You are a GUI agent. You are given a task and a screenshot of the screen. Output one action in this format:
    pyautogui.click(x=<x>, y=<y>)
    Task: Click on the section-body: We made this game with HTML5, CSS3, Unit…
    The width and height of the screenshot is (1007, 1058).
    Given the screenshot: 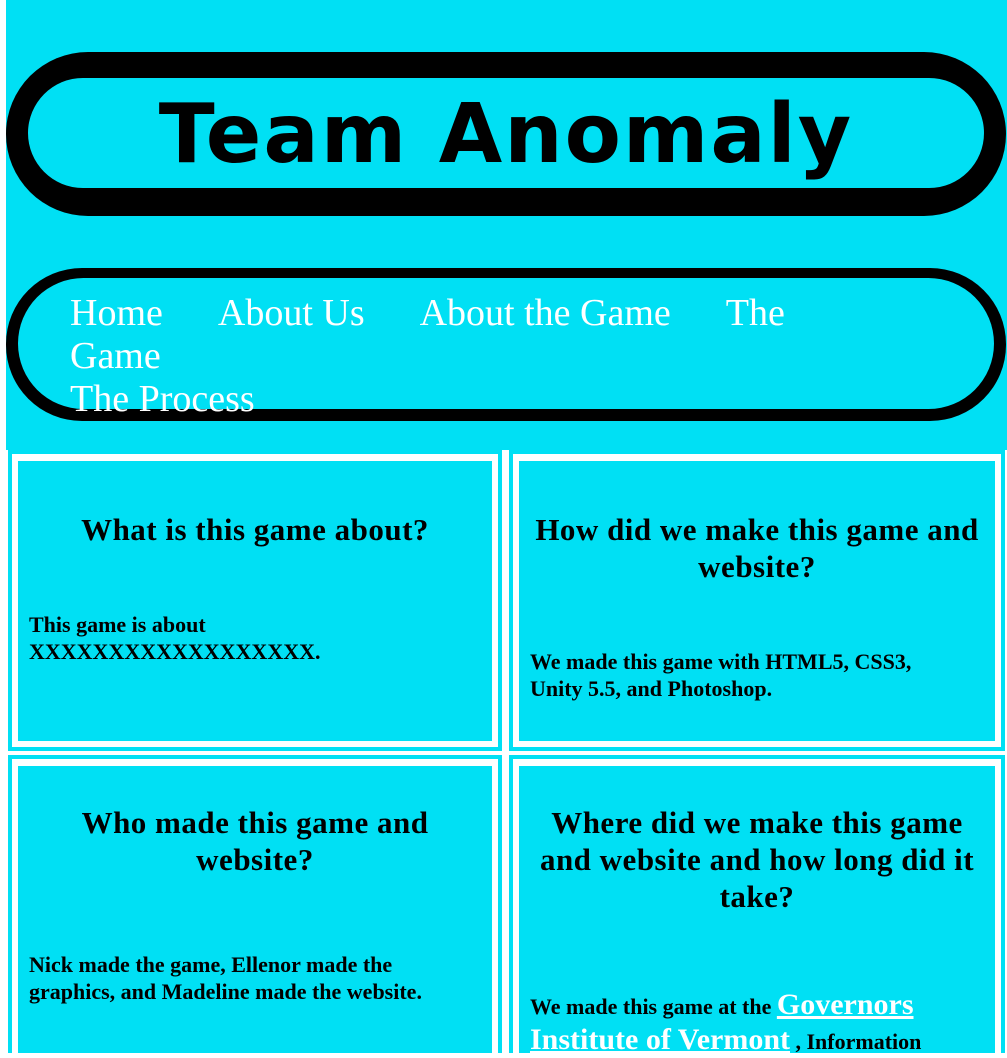 What is the action you would take?
    pyautogui.click(x=721, y=675)
    